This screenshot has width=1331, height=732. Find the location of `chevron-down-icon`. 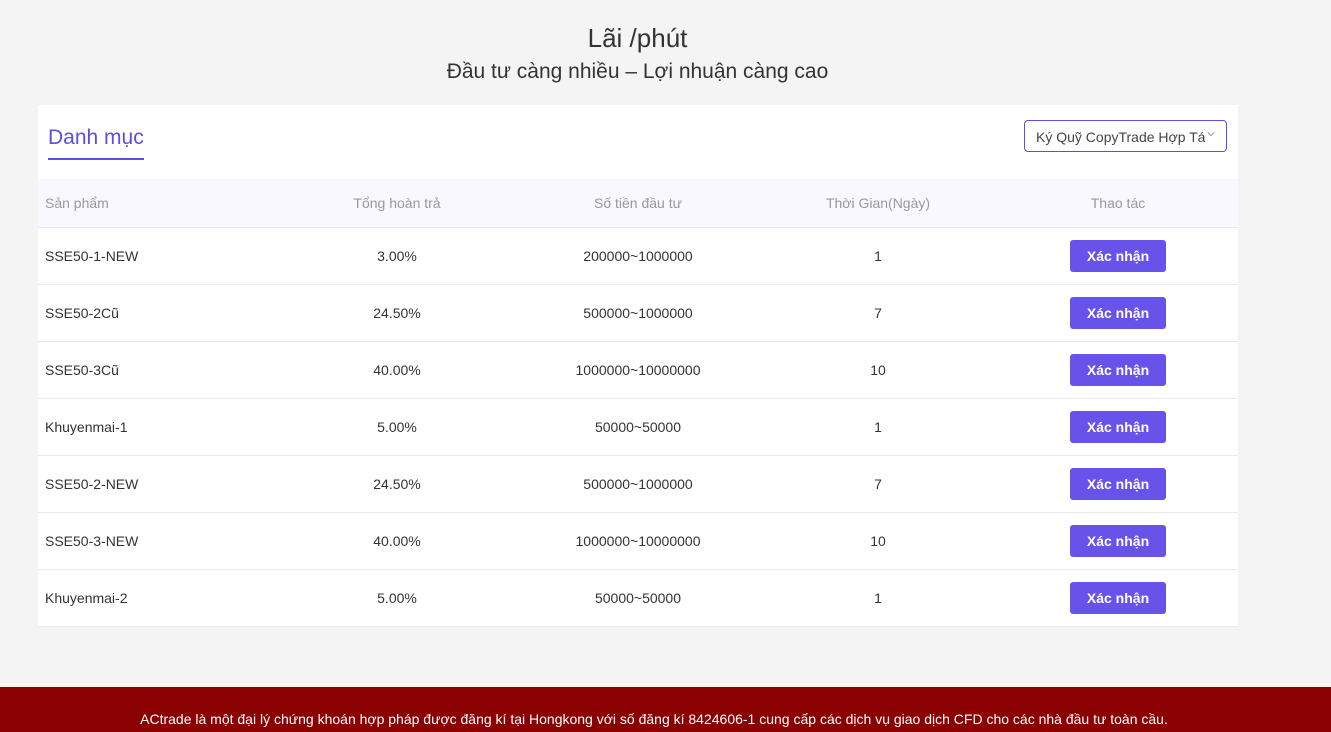

chevron-down-icon is located at coordinates (1211, 134).